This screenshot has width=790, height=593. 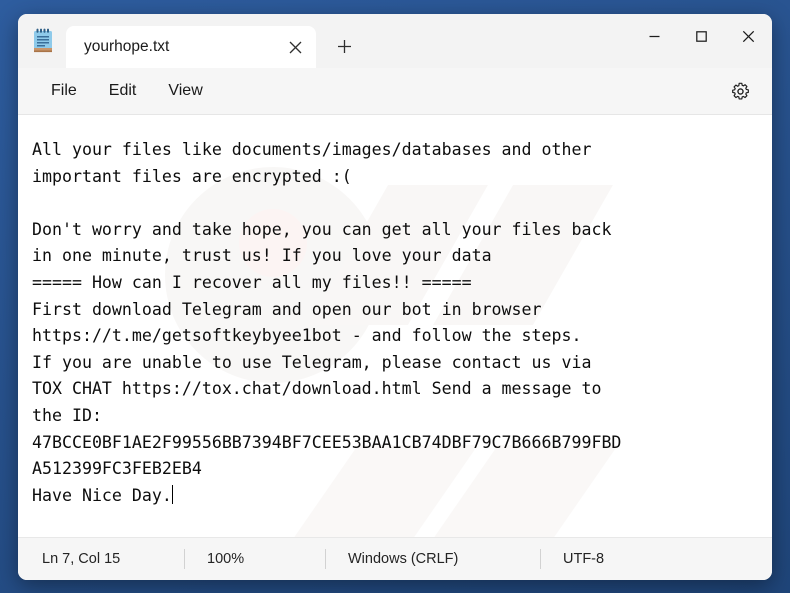 What do you see at coordinates (127, 46) in the screenshot?
I see `tab-title: yourhope.txt` at bounding box center [127, 46].